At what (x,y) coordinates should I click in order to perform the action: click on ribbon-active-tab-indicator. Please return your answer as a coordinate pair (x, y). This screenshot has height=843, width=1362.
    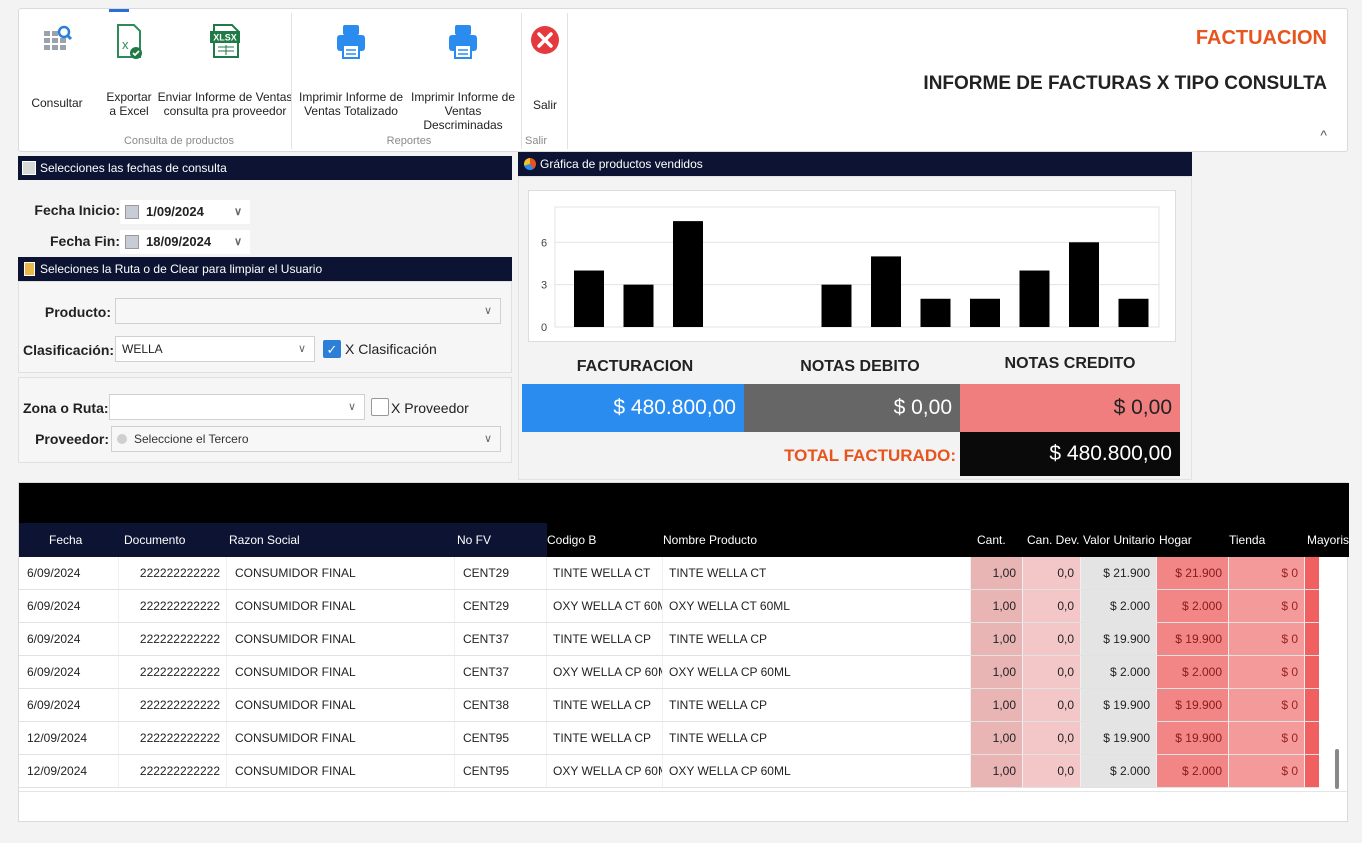
    Looking at the image, I should click on (119, 10).